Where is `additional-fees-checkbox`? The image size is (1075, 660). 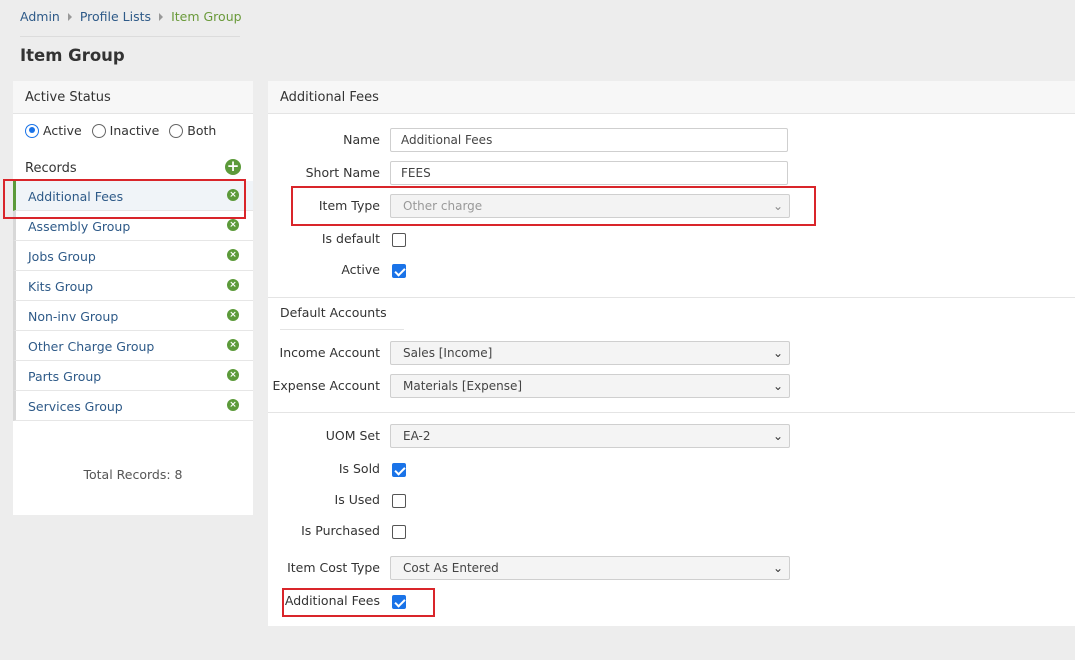 additional-fees-checkbox is located at coordinates (399, 602).